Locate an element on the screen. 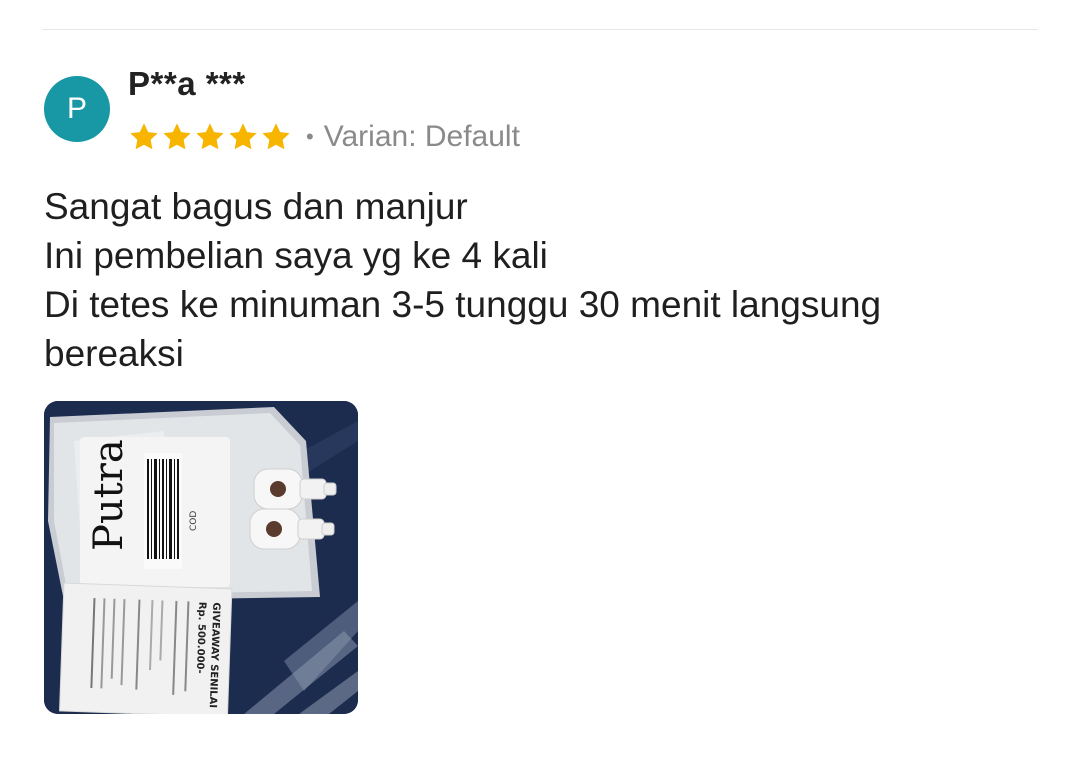 This screenshot has height=760, width=1080. top-divider is located at coordinates (540, 29).